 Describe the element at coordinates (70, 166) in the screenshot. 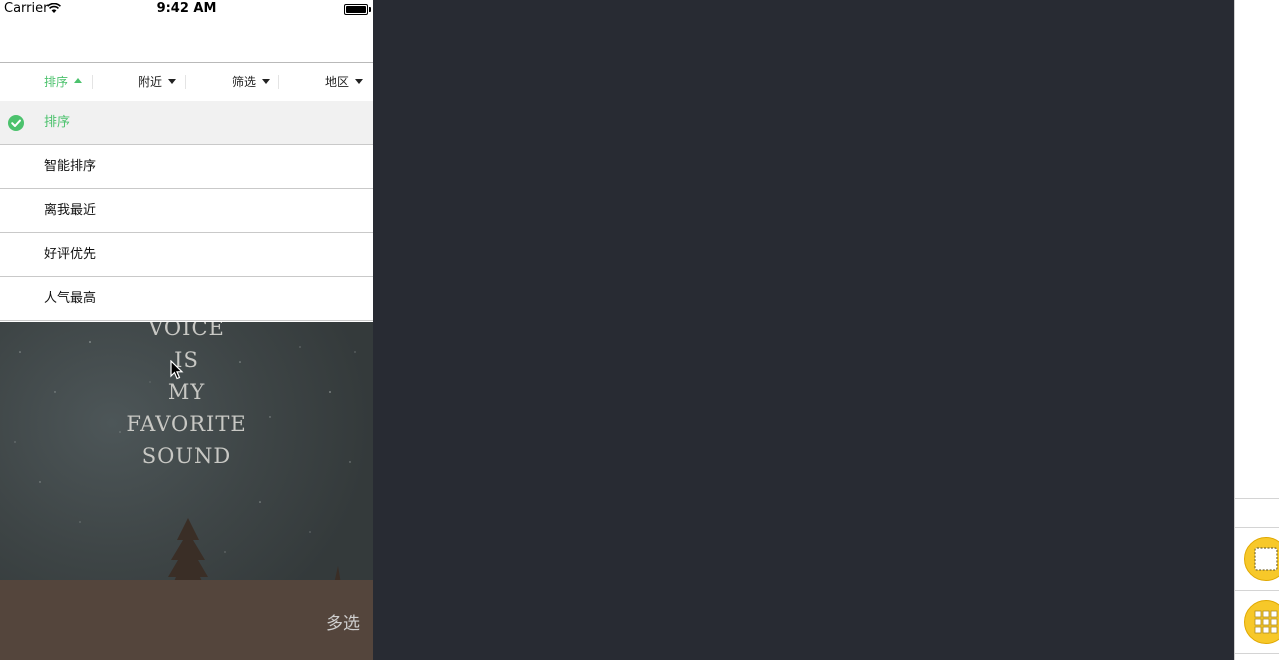

I see `menu-item-label: 智能排序` at that location.